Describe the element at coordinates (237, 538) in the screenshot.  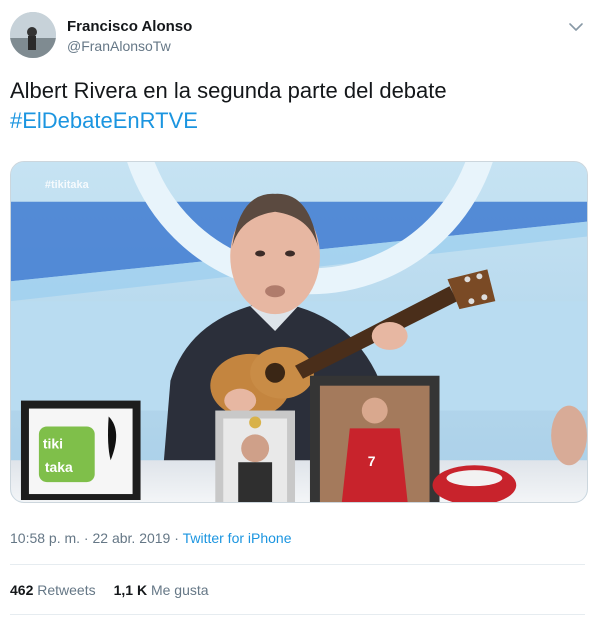
I see `tweet-source-link: Twitter for iPhone` at that location.